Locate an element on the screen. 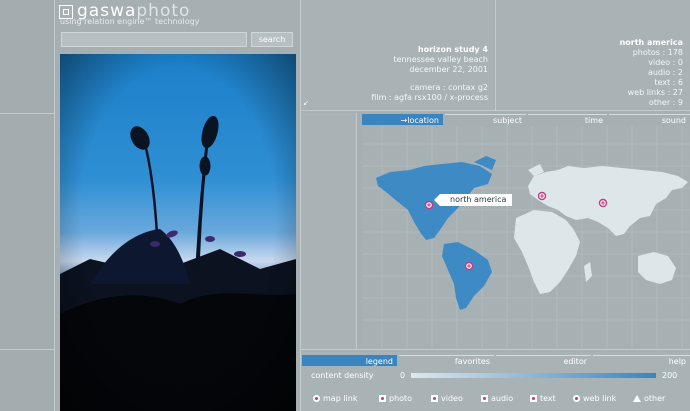 The height and width of the screenshot is (411, 690). photo-date: december 22, 2001 is located at coordinates (448, 69).